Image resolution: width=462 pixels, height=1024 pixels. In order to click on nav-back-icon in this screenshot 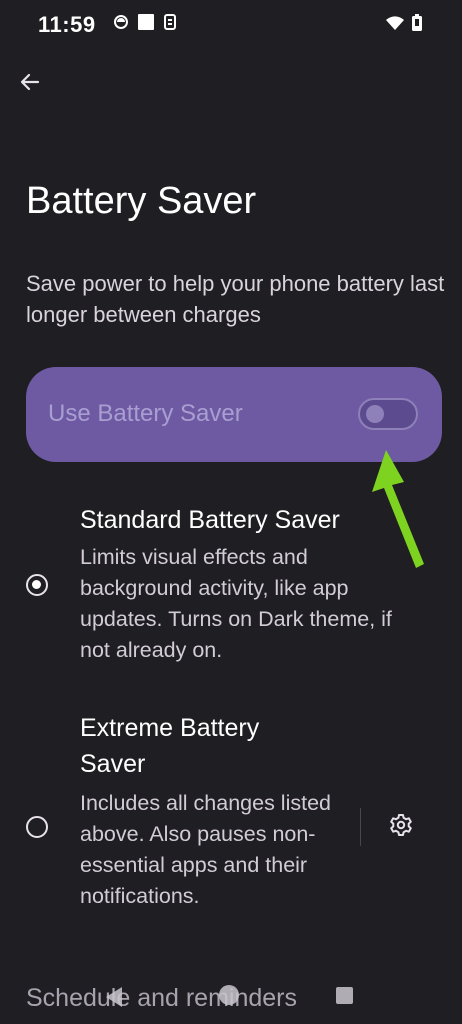, I will do `click(114, 999)`.